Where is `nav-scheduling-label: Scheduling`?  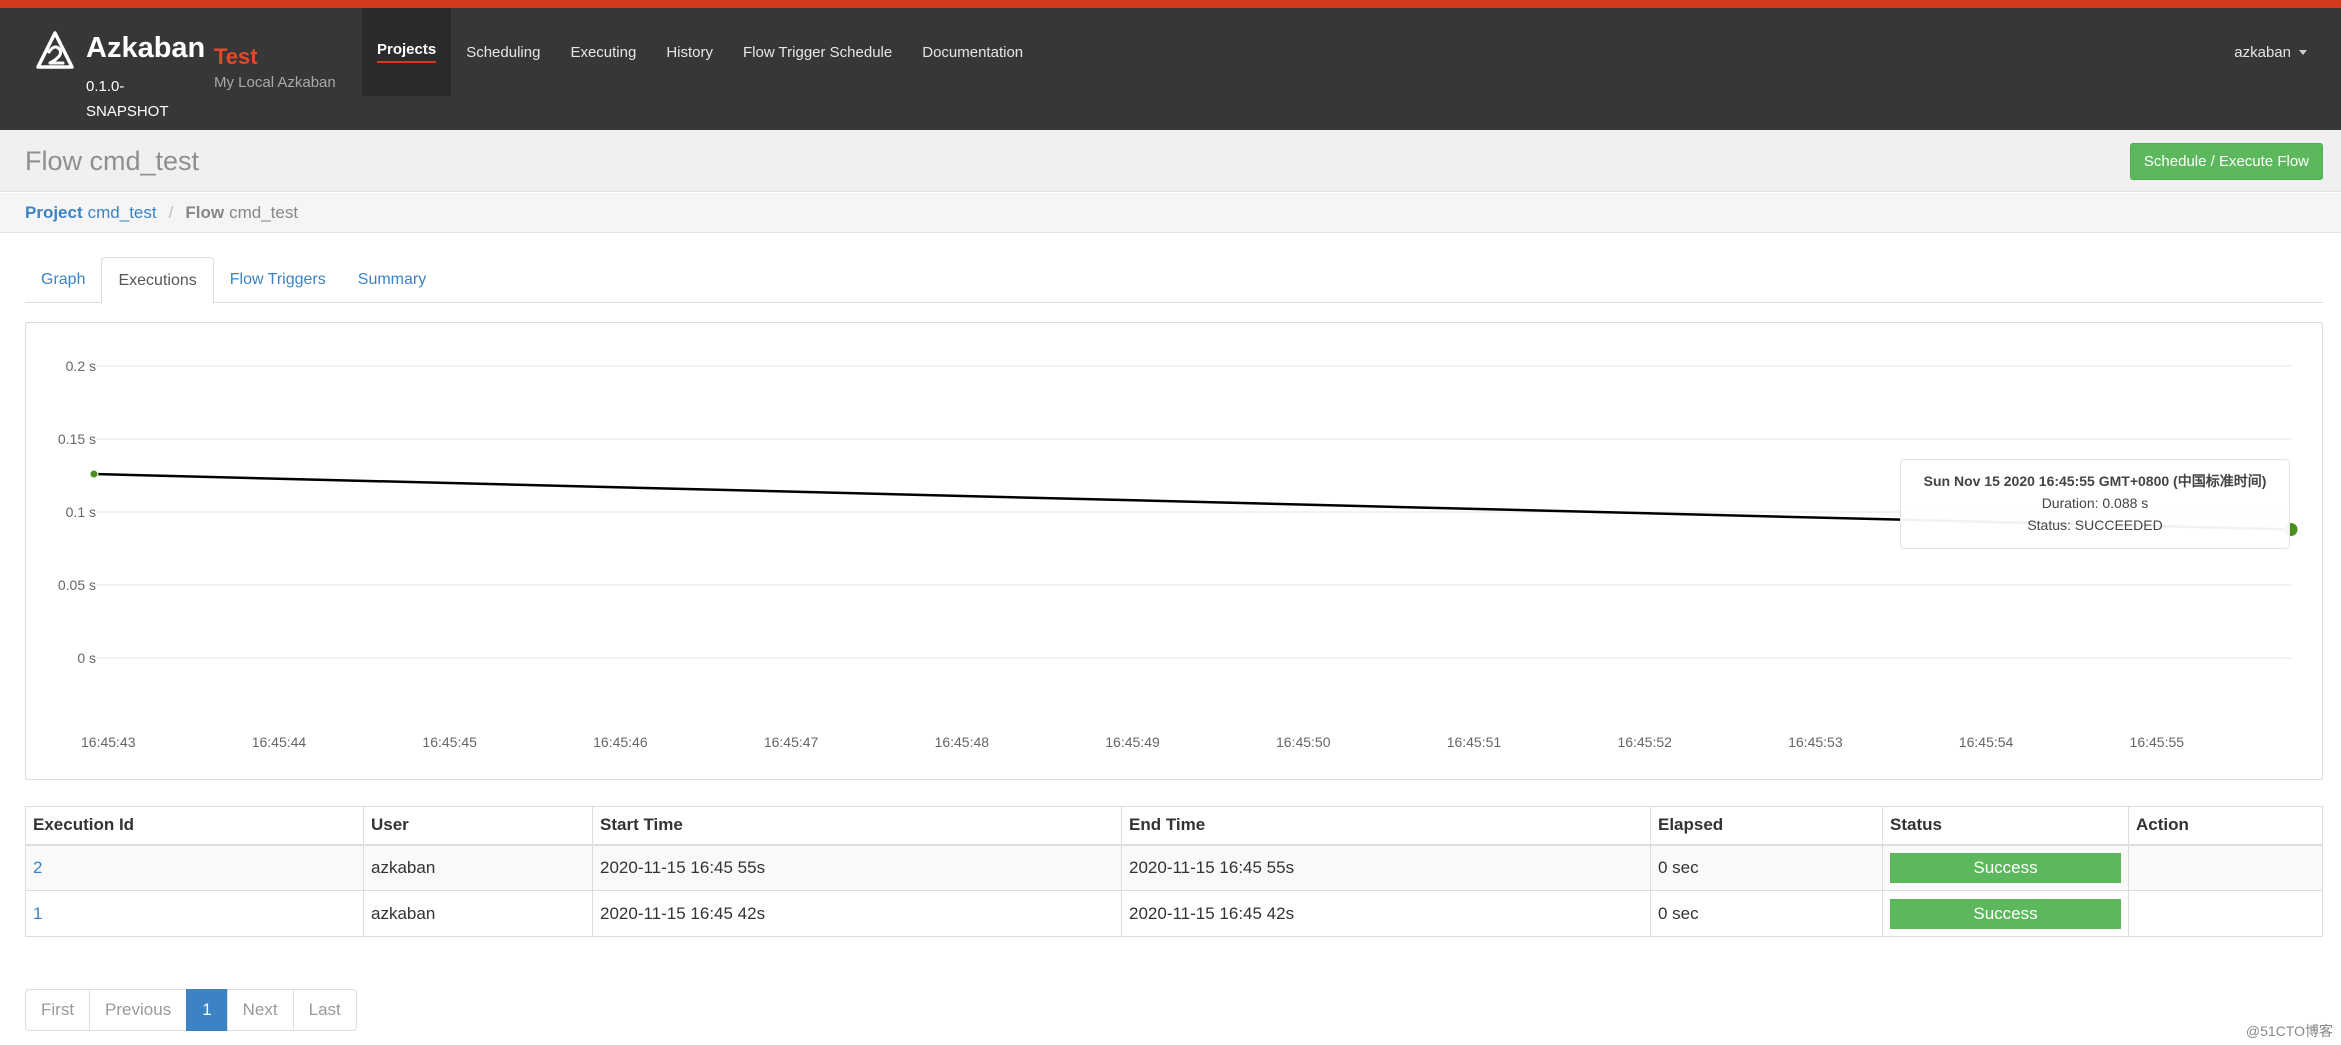 nav-scheduling-label: Scheduling is located at coordinates (503, 52).